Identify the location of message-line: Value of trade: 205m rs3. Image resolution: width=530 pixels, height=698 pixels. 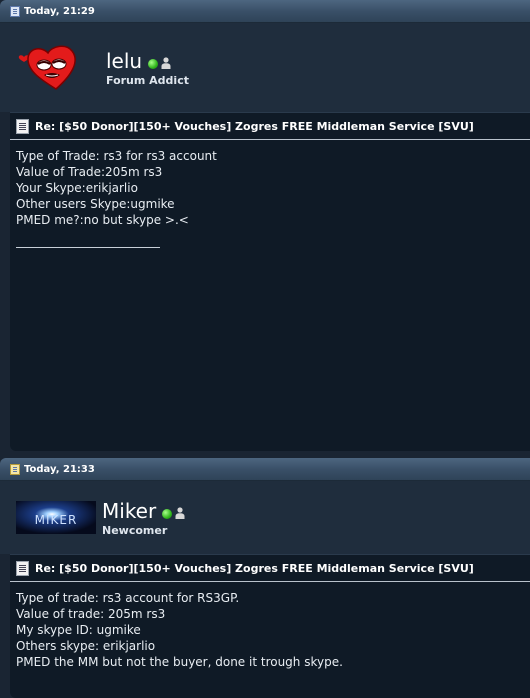
(91, 614).